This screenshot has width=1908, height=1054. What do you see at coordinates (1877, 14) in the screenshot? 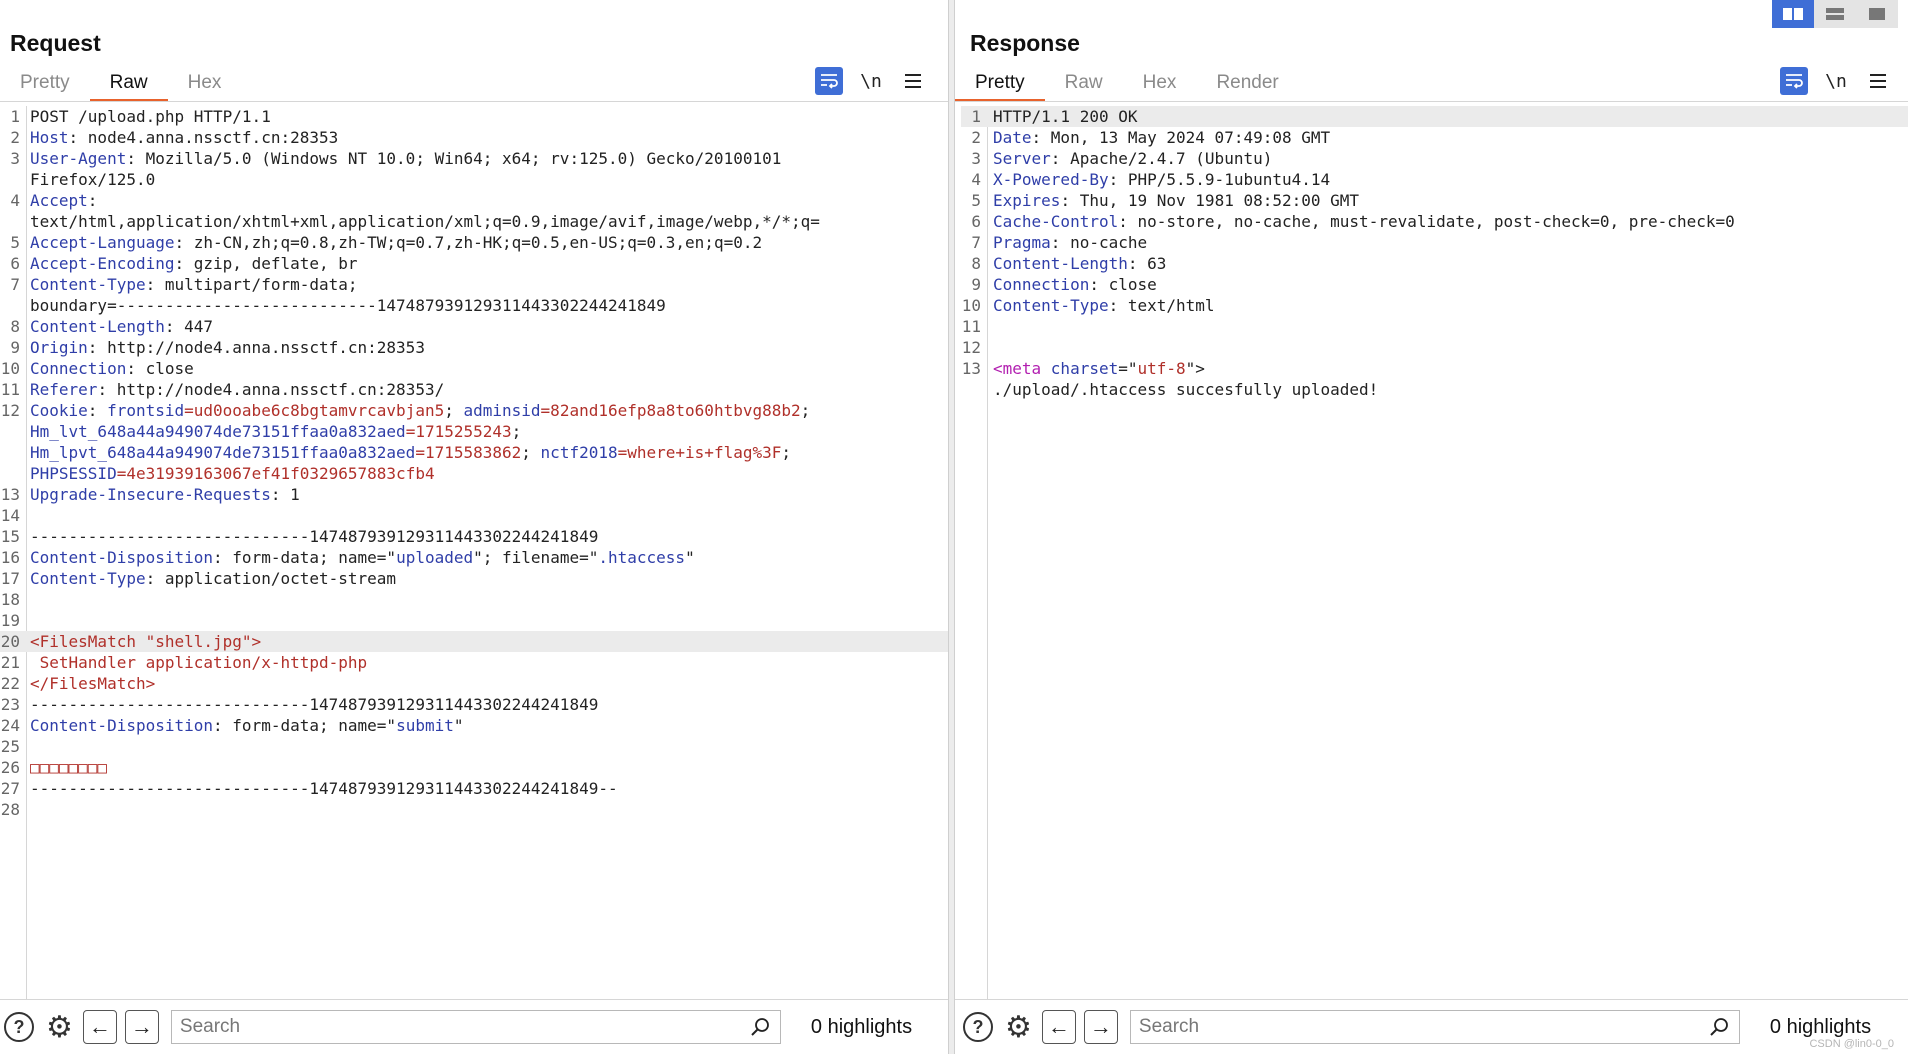
I see `tabbed-layout-icon` at bounding box center [1877, 14].